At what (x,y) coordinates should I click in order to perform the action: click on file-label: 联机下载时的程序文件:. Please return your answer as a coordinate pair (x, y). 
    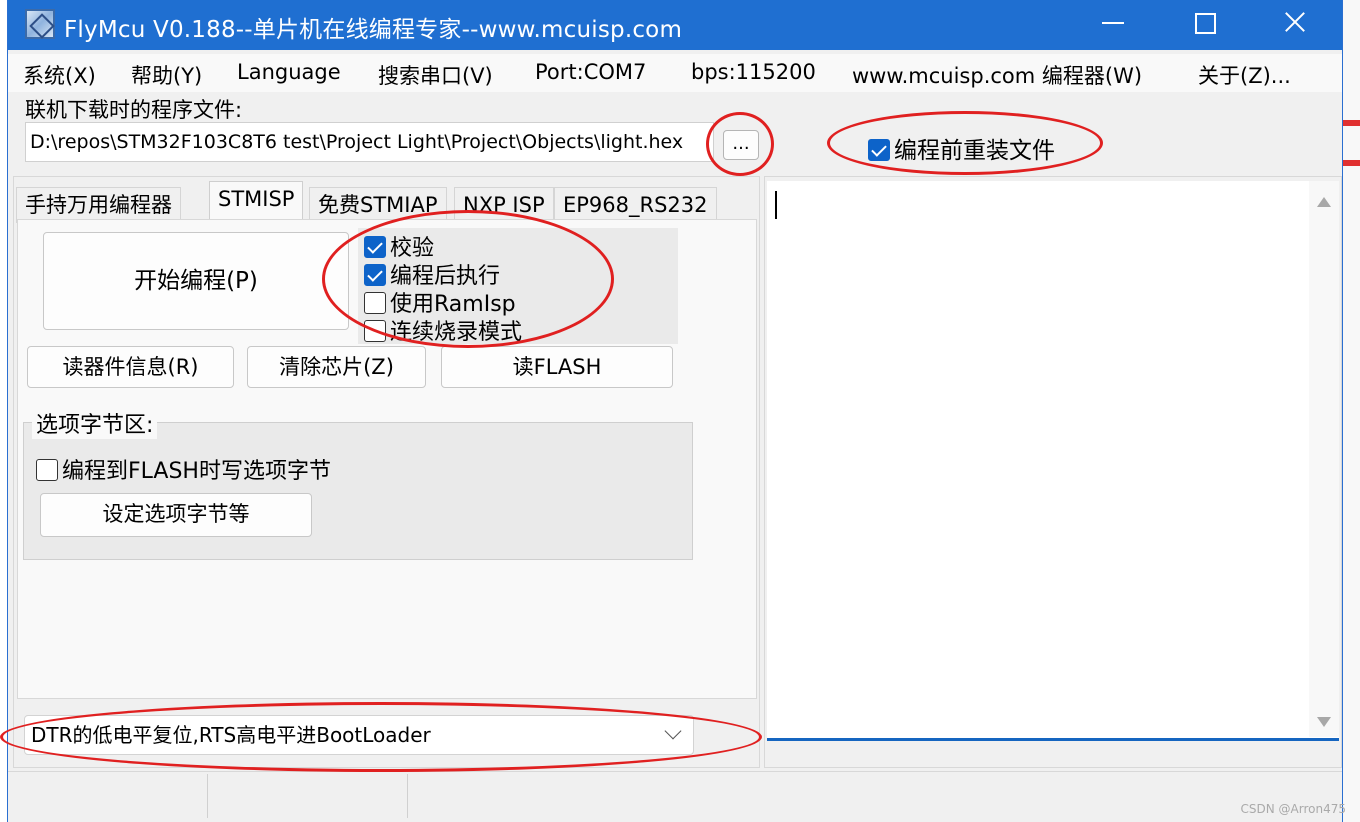
    Looking at the image, I should click on (134, 110).